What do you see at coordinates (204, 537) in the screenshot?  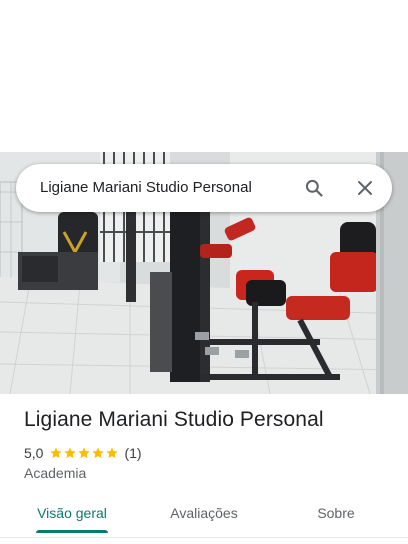 I see `tabs-divider` at bounding box center [204, 537].